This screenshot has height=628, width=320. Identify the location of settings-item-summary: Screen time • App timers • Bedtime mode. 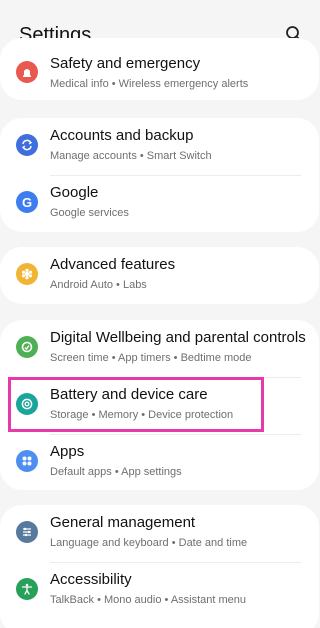
(151, 358).